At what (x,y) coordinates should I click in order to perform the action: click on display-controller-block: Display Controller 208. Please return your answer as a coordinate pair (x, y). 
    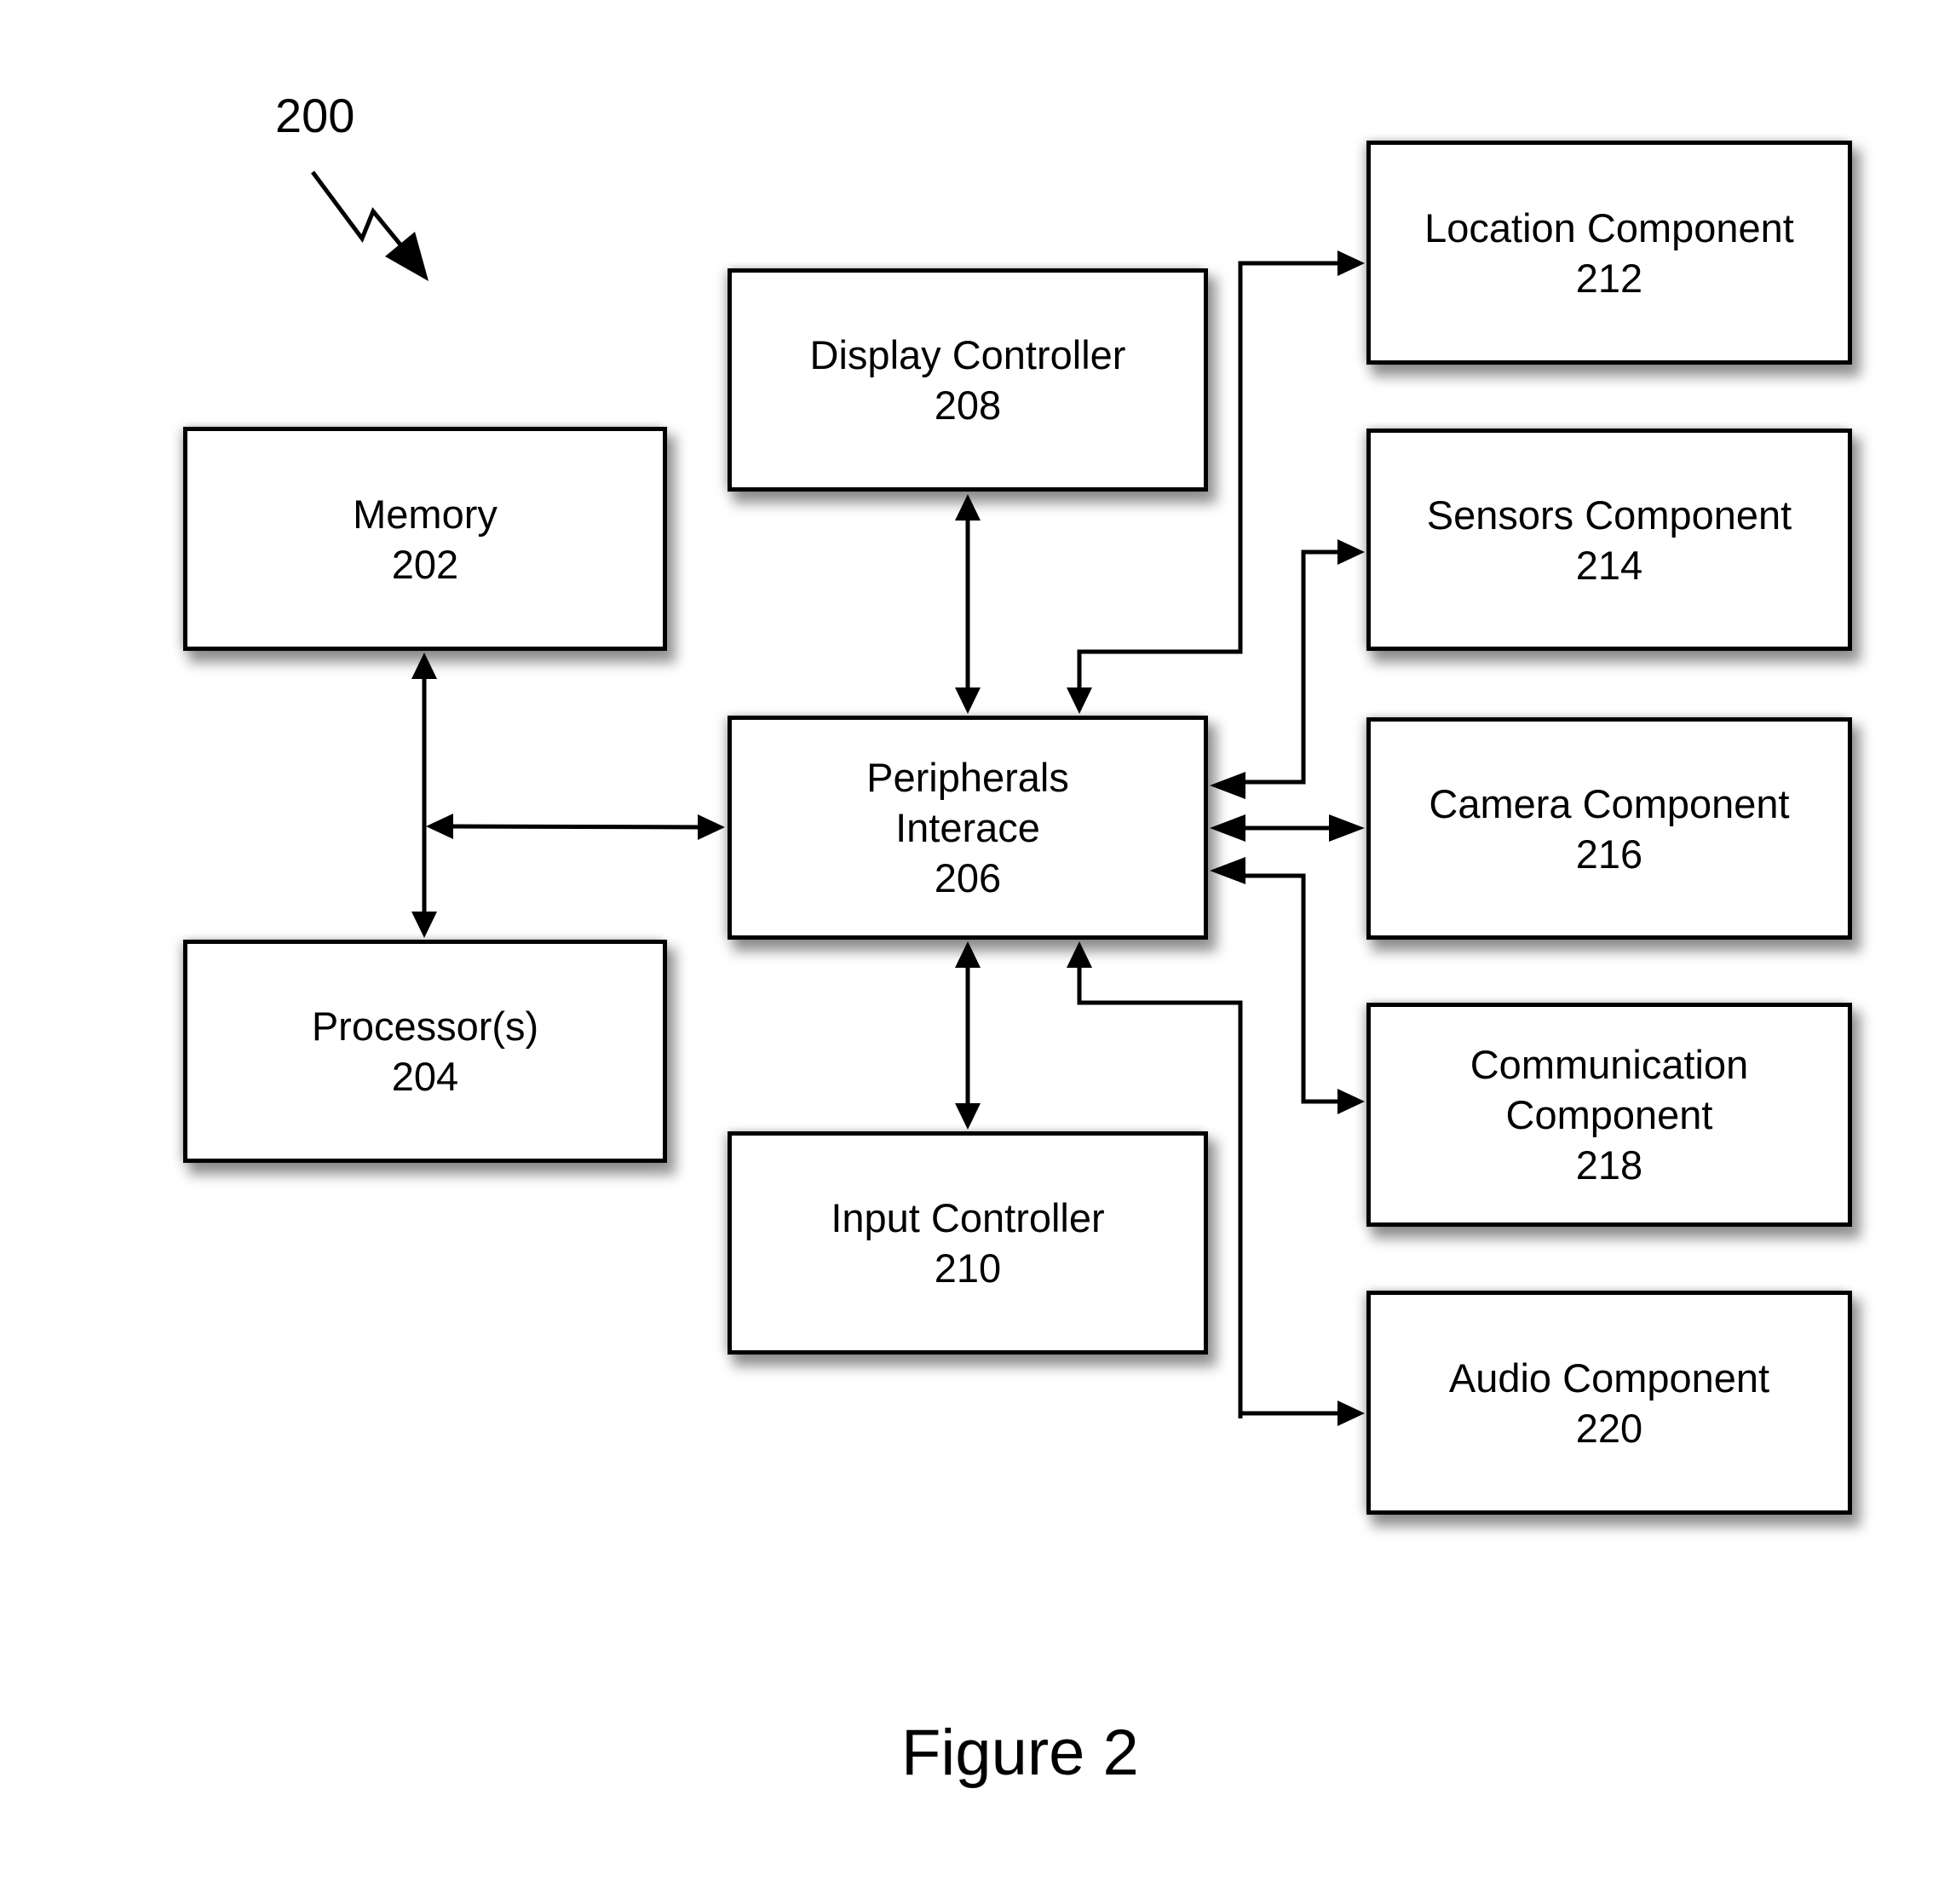
    Looking at the image, I should click on (968, 380).